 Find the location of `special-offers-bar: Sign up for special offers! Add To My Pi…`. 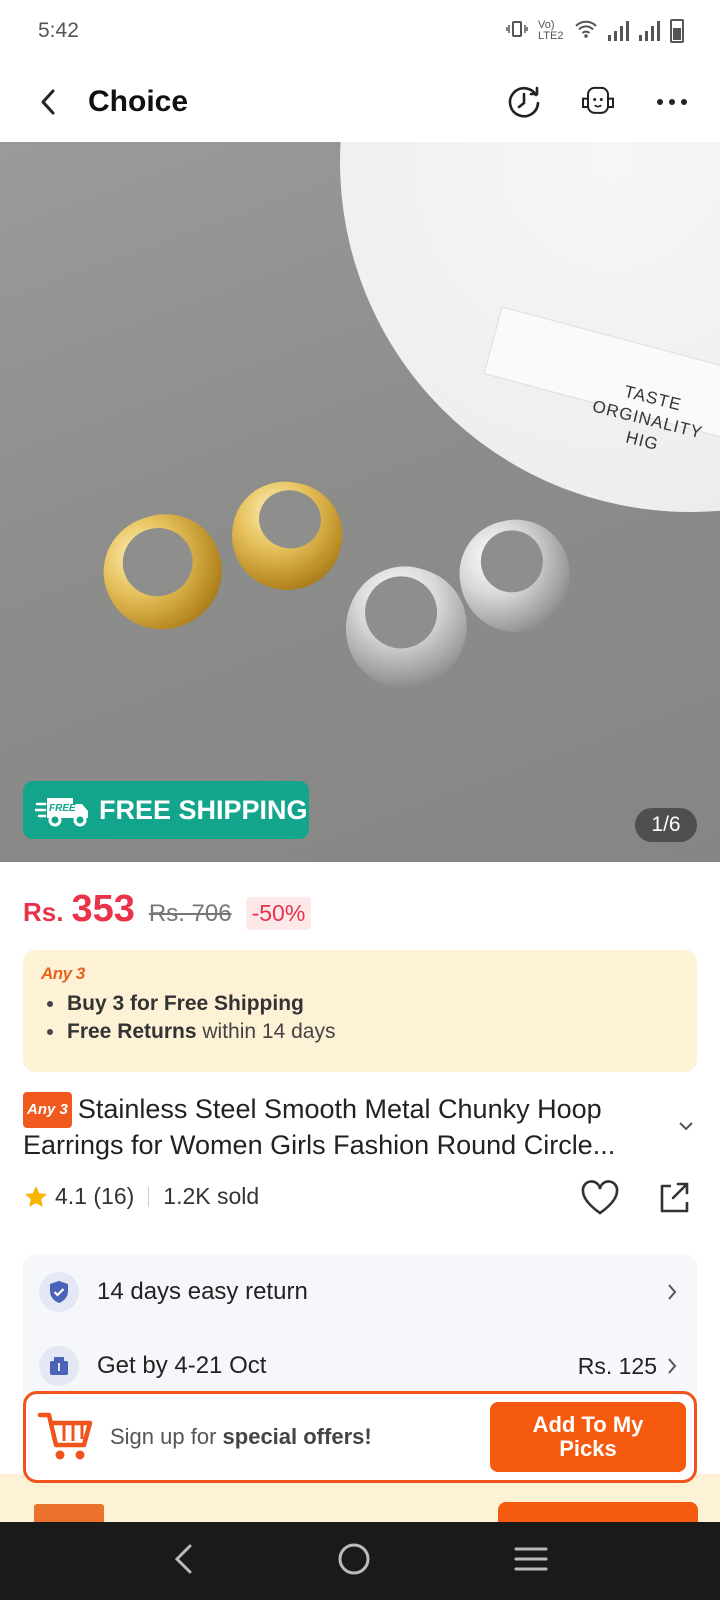

special-offers-bar: Sign up for special offers! Add To My Pi… is located at coordinates (360, 1437).